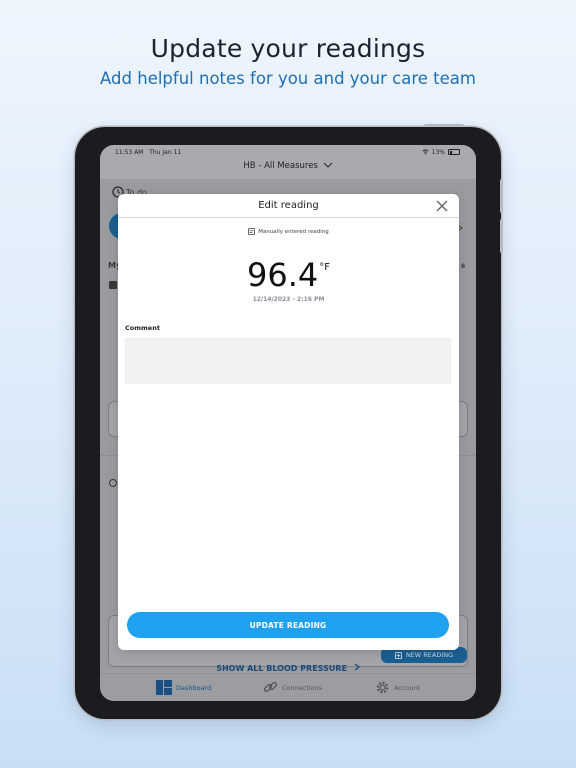 The height and width of the screenshot is (768, 576). Describe the element at coordinates (288, 361) in the screenshot. I see `comment-input` at that location.